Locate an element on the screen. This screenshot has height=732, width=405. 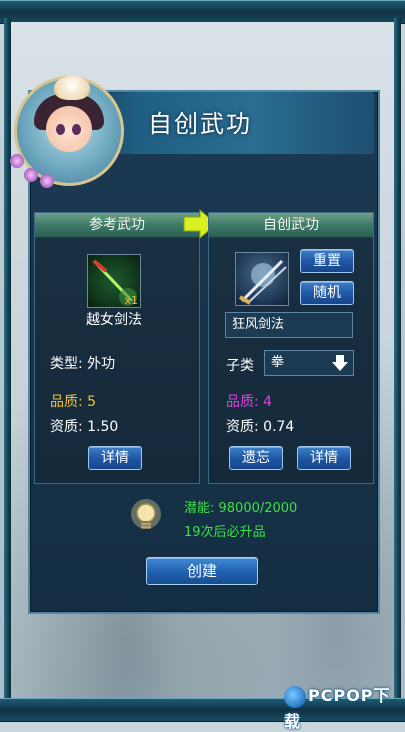
watermark-logo-icon is located at coordinates (295, 696).